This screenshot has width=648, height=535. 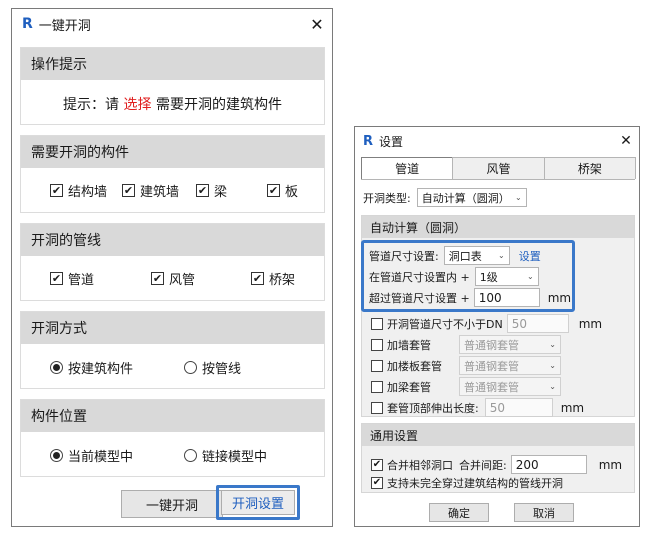 What do you see at coordinates (172, 504) in the screenshot?
I see `one-click-opening-button: 一键开洞` at bounding box center [172, 504].